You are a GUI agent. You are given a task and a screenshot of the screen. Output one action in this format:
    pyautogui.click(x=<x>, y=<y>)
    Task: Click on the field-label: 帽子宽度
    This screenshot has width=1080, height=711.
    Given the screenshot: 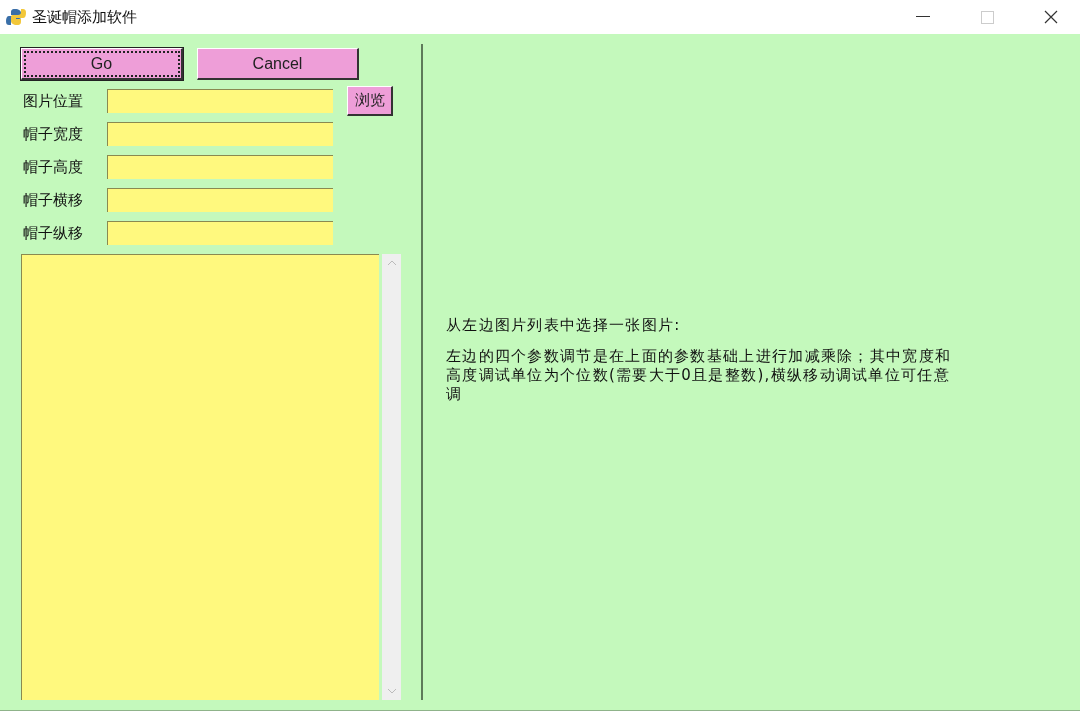 What is the action you would take?
    pyautogui.click(x=53, y=134)
    